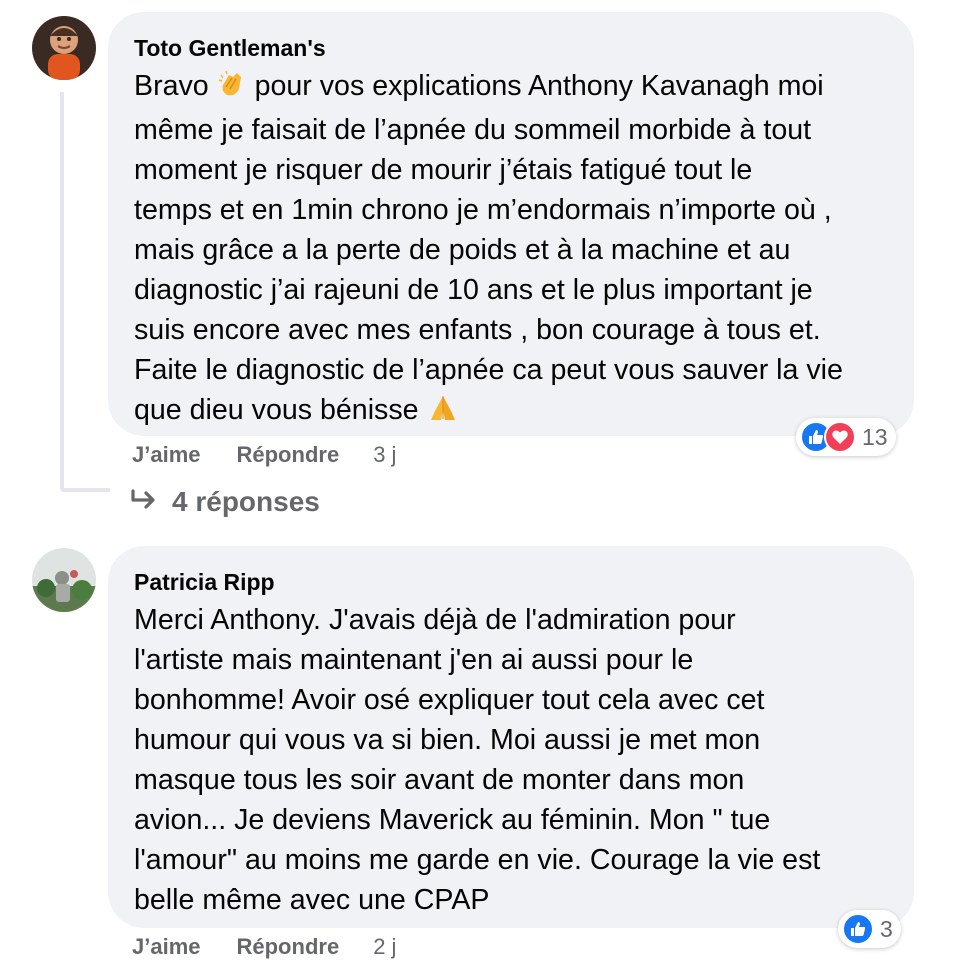 The height and width of the screenshot is (976, 974). I want to click on reaction-summary: 13, so click(846, 437).